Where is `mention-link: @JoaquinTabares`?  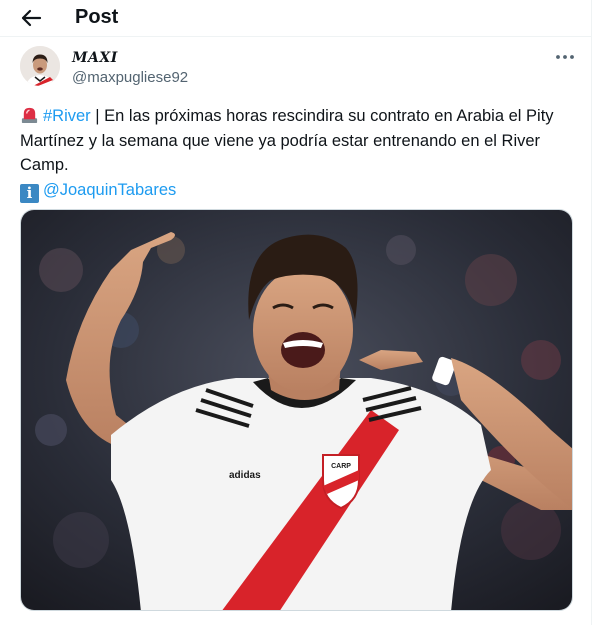 mention-link: @JoaquinTabares is located at coordinates (109, 190).